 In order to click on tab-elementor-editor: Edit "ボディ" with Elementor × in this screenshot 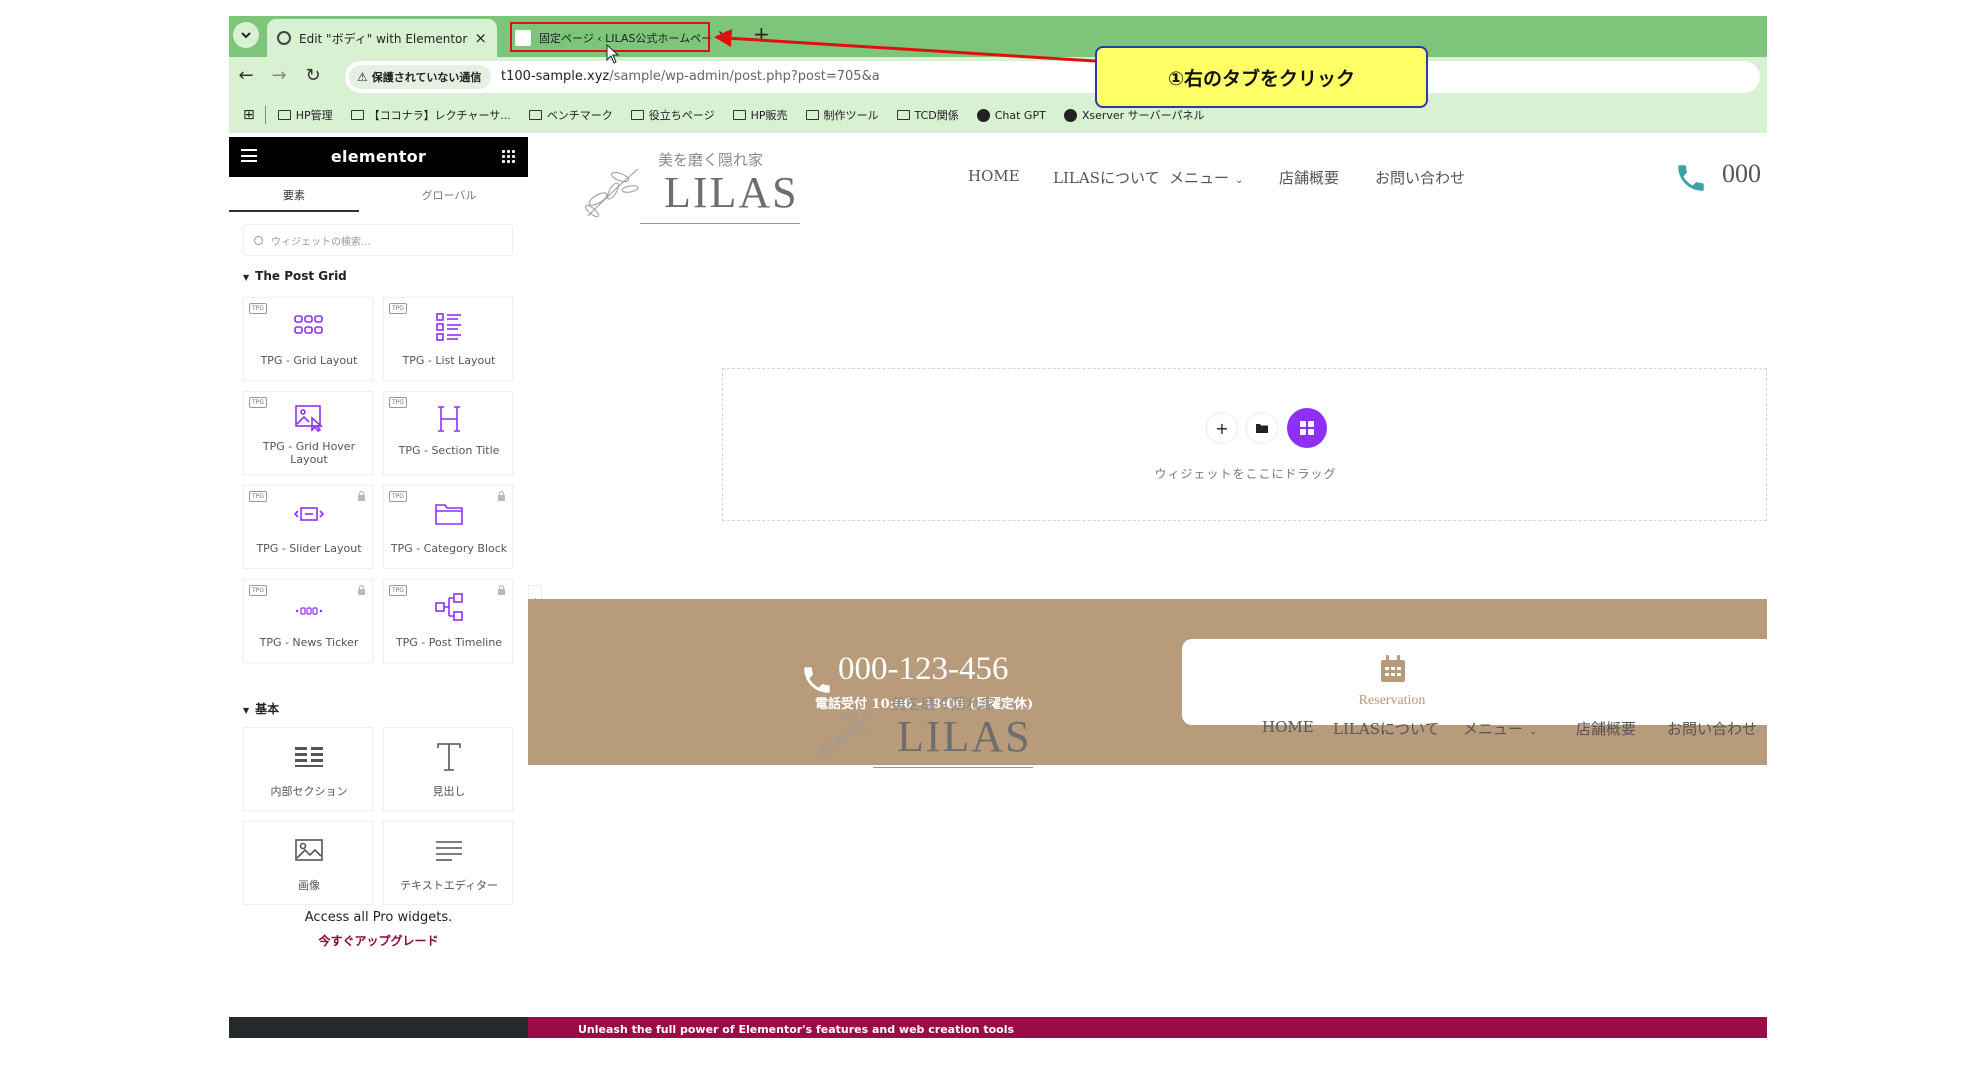, I will do `click(382, 38)`.